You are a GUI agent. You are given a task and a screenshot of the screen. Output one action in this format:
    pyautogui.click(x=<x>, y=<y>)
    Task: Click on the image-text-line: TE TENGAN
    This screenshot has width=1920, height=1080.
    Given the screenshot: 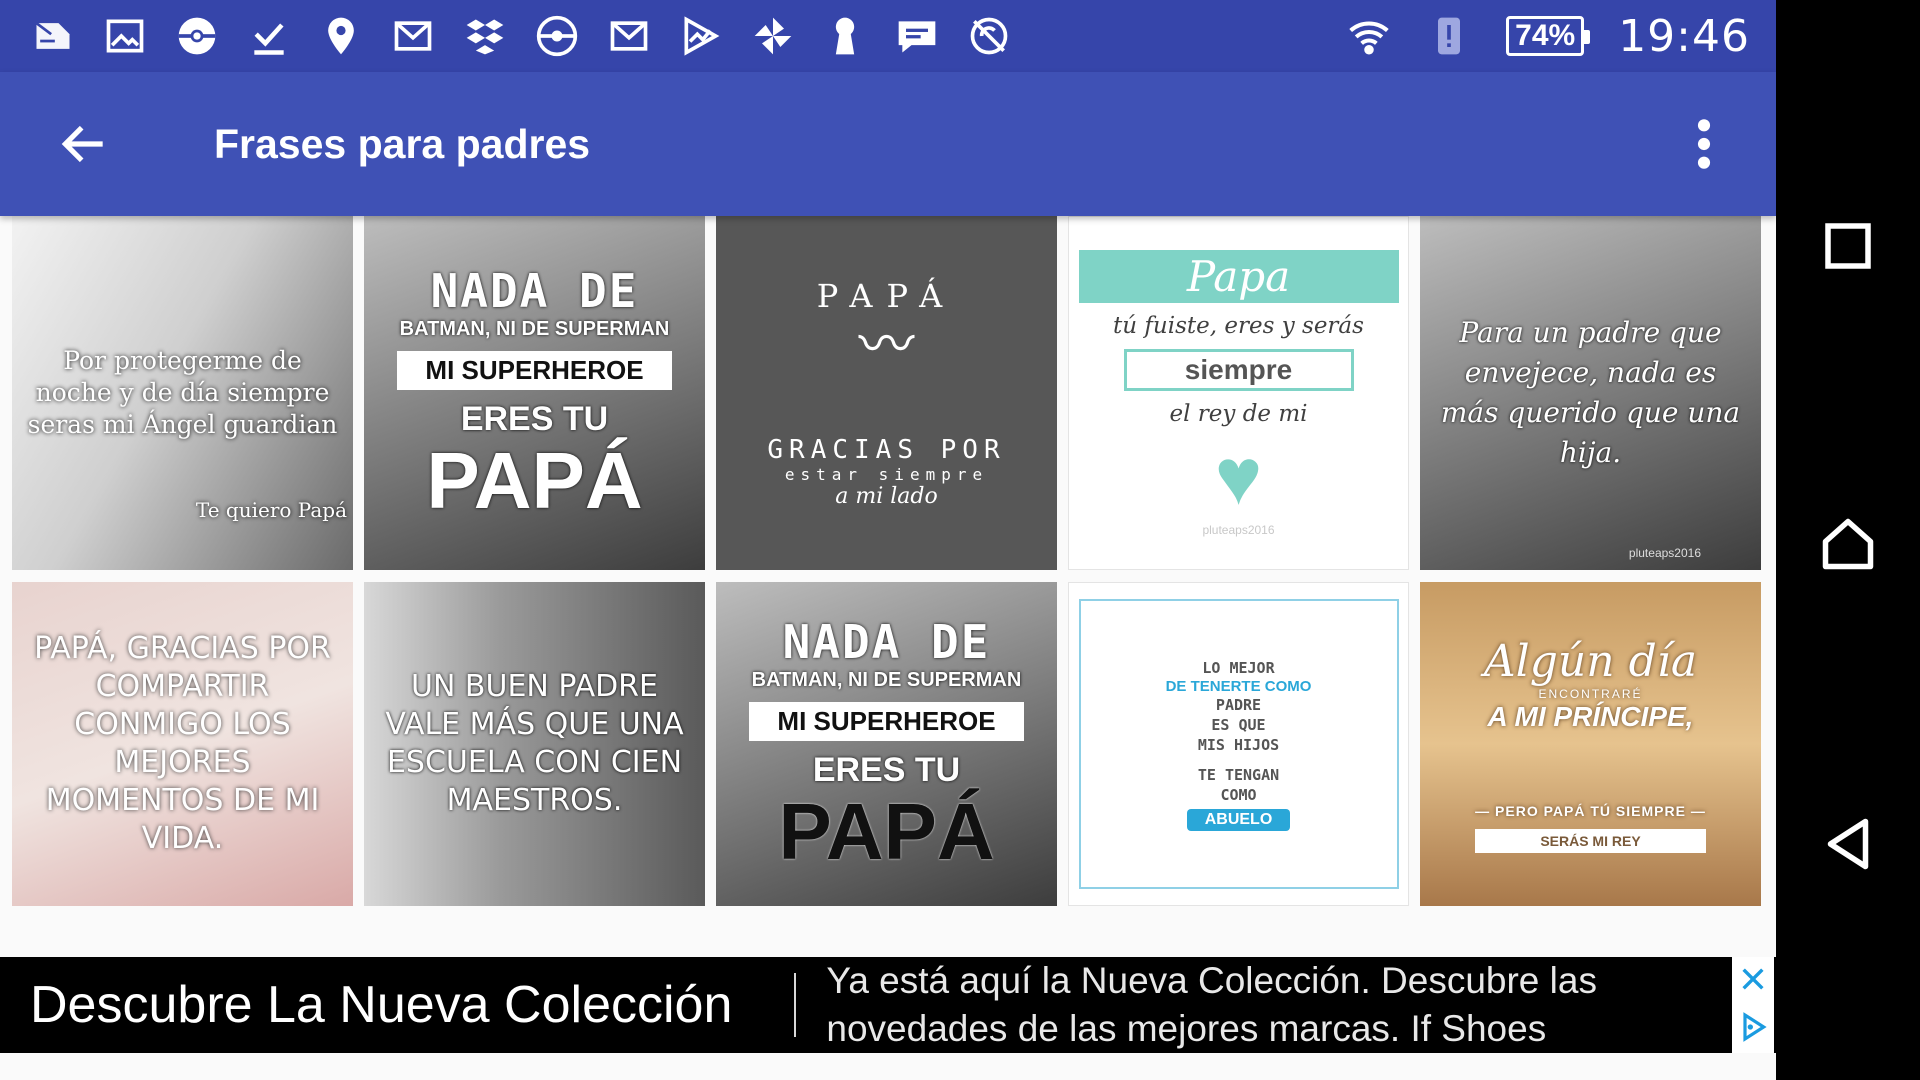 What is the action you would take?
    pyautogui.click(x=1238, y=774)
    